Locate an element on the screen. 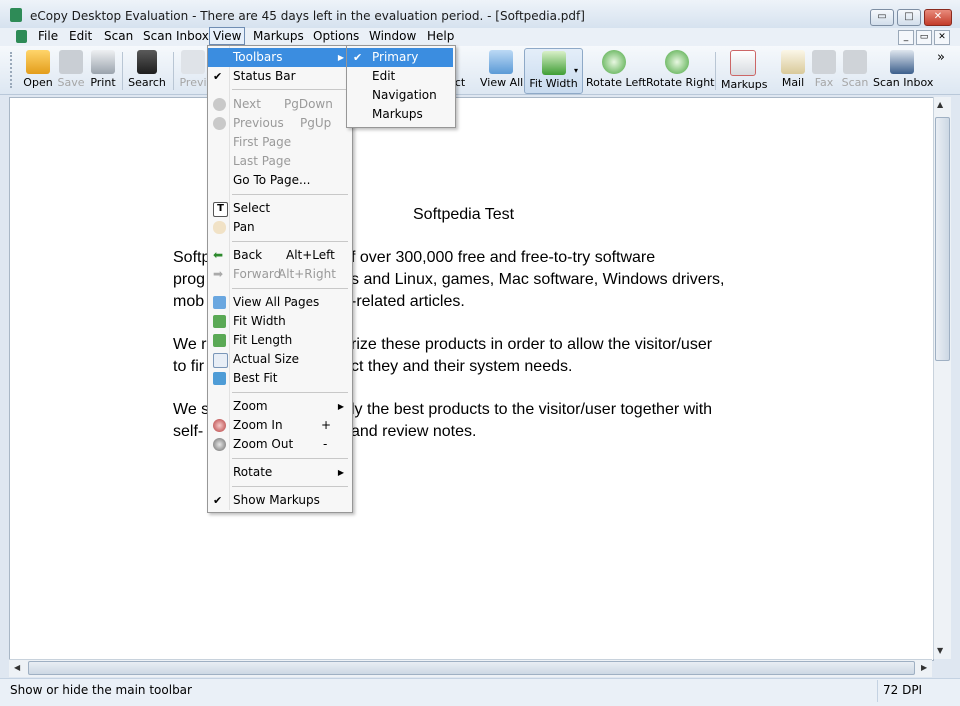 This screenshot has width=960, height=706. menu-item-status-bar: ✔ Status Bar is located at coordinates (279, 76).